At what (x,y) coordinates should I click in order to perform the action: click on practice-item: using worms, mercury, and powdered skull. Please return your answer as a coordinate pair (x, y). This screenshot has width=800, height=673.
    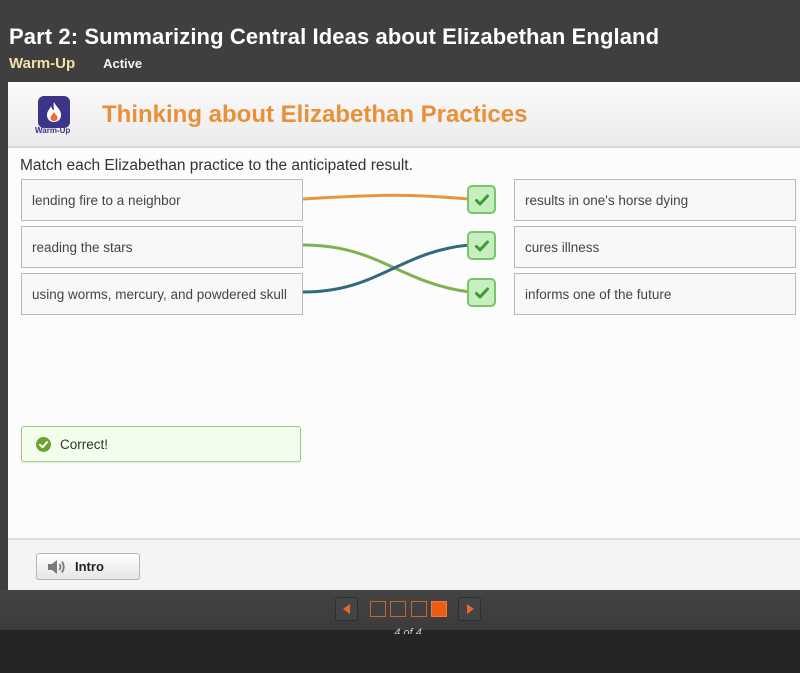
    Looking at the image, I should click on (162, 294).